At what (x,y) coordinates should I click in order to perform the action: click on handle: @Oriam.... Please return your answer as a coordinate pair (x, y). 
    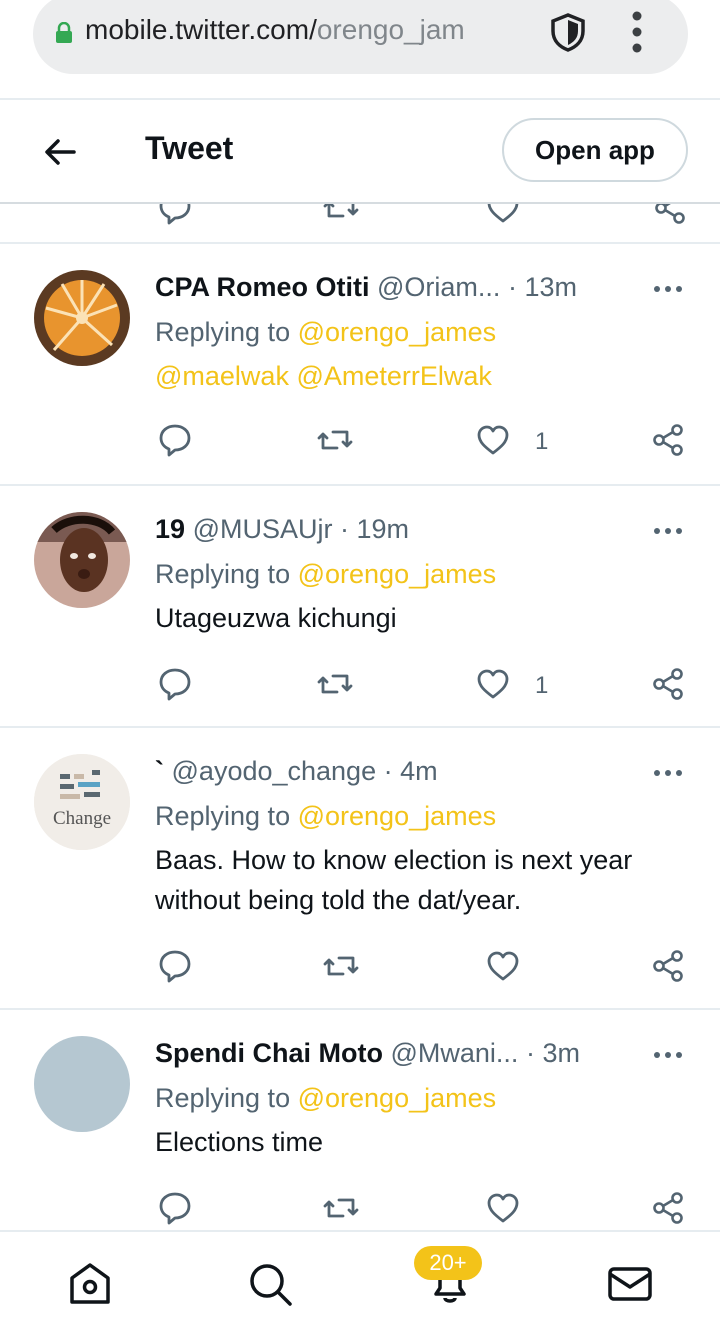
    Looking at the image, I should click on (438, 287).